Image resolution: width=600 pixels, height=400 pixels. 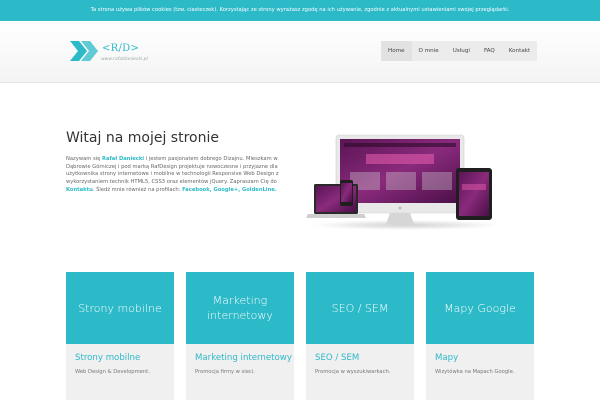 What do you see at coordinates (225, 372) in the screenshot?
I see `card-description: Promocja firmy w sieci.` at bounding box center [225, 372].